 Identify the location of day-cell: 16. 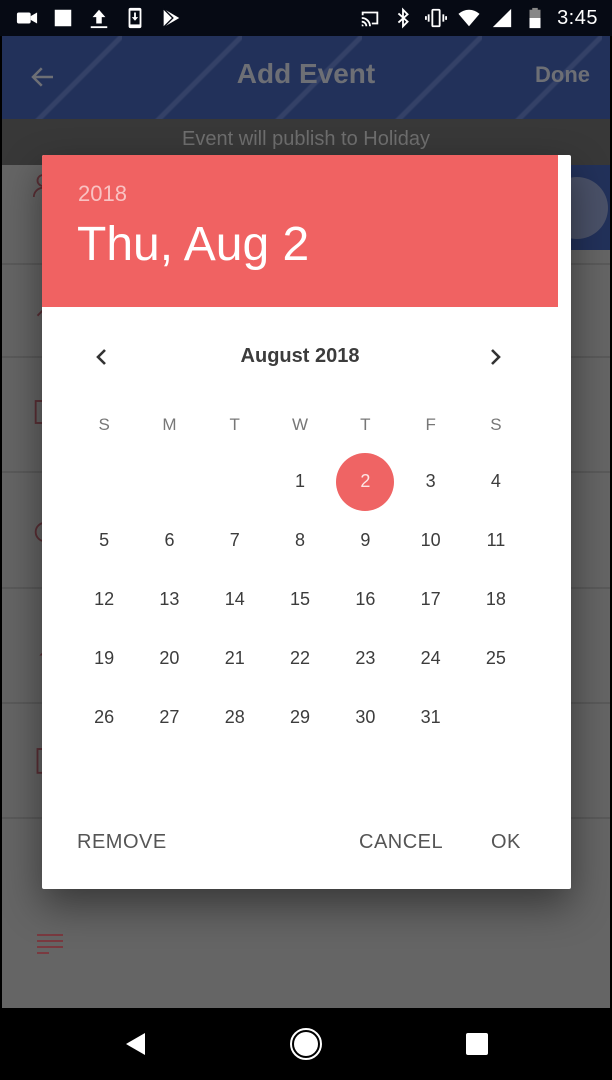
(365, 599).